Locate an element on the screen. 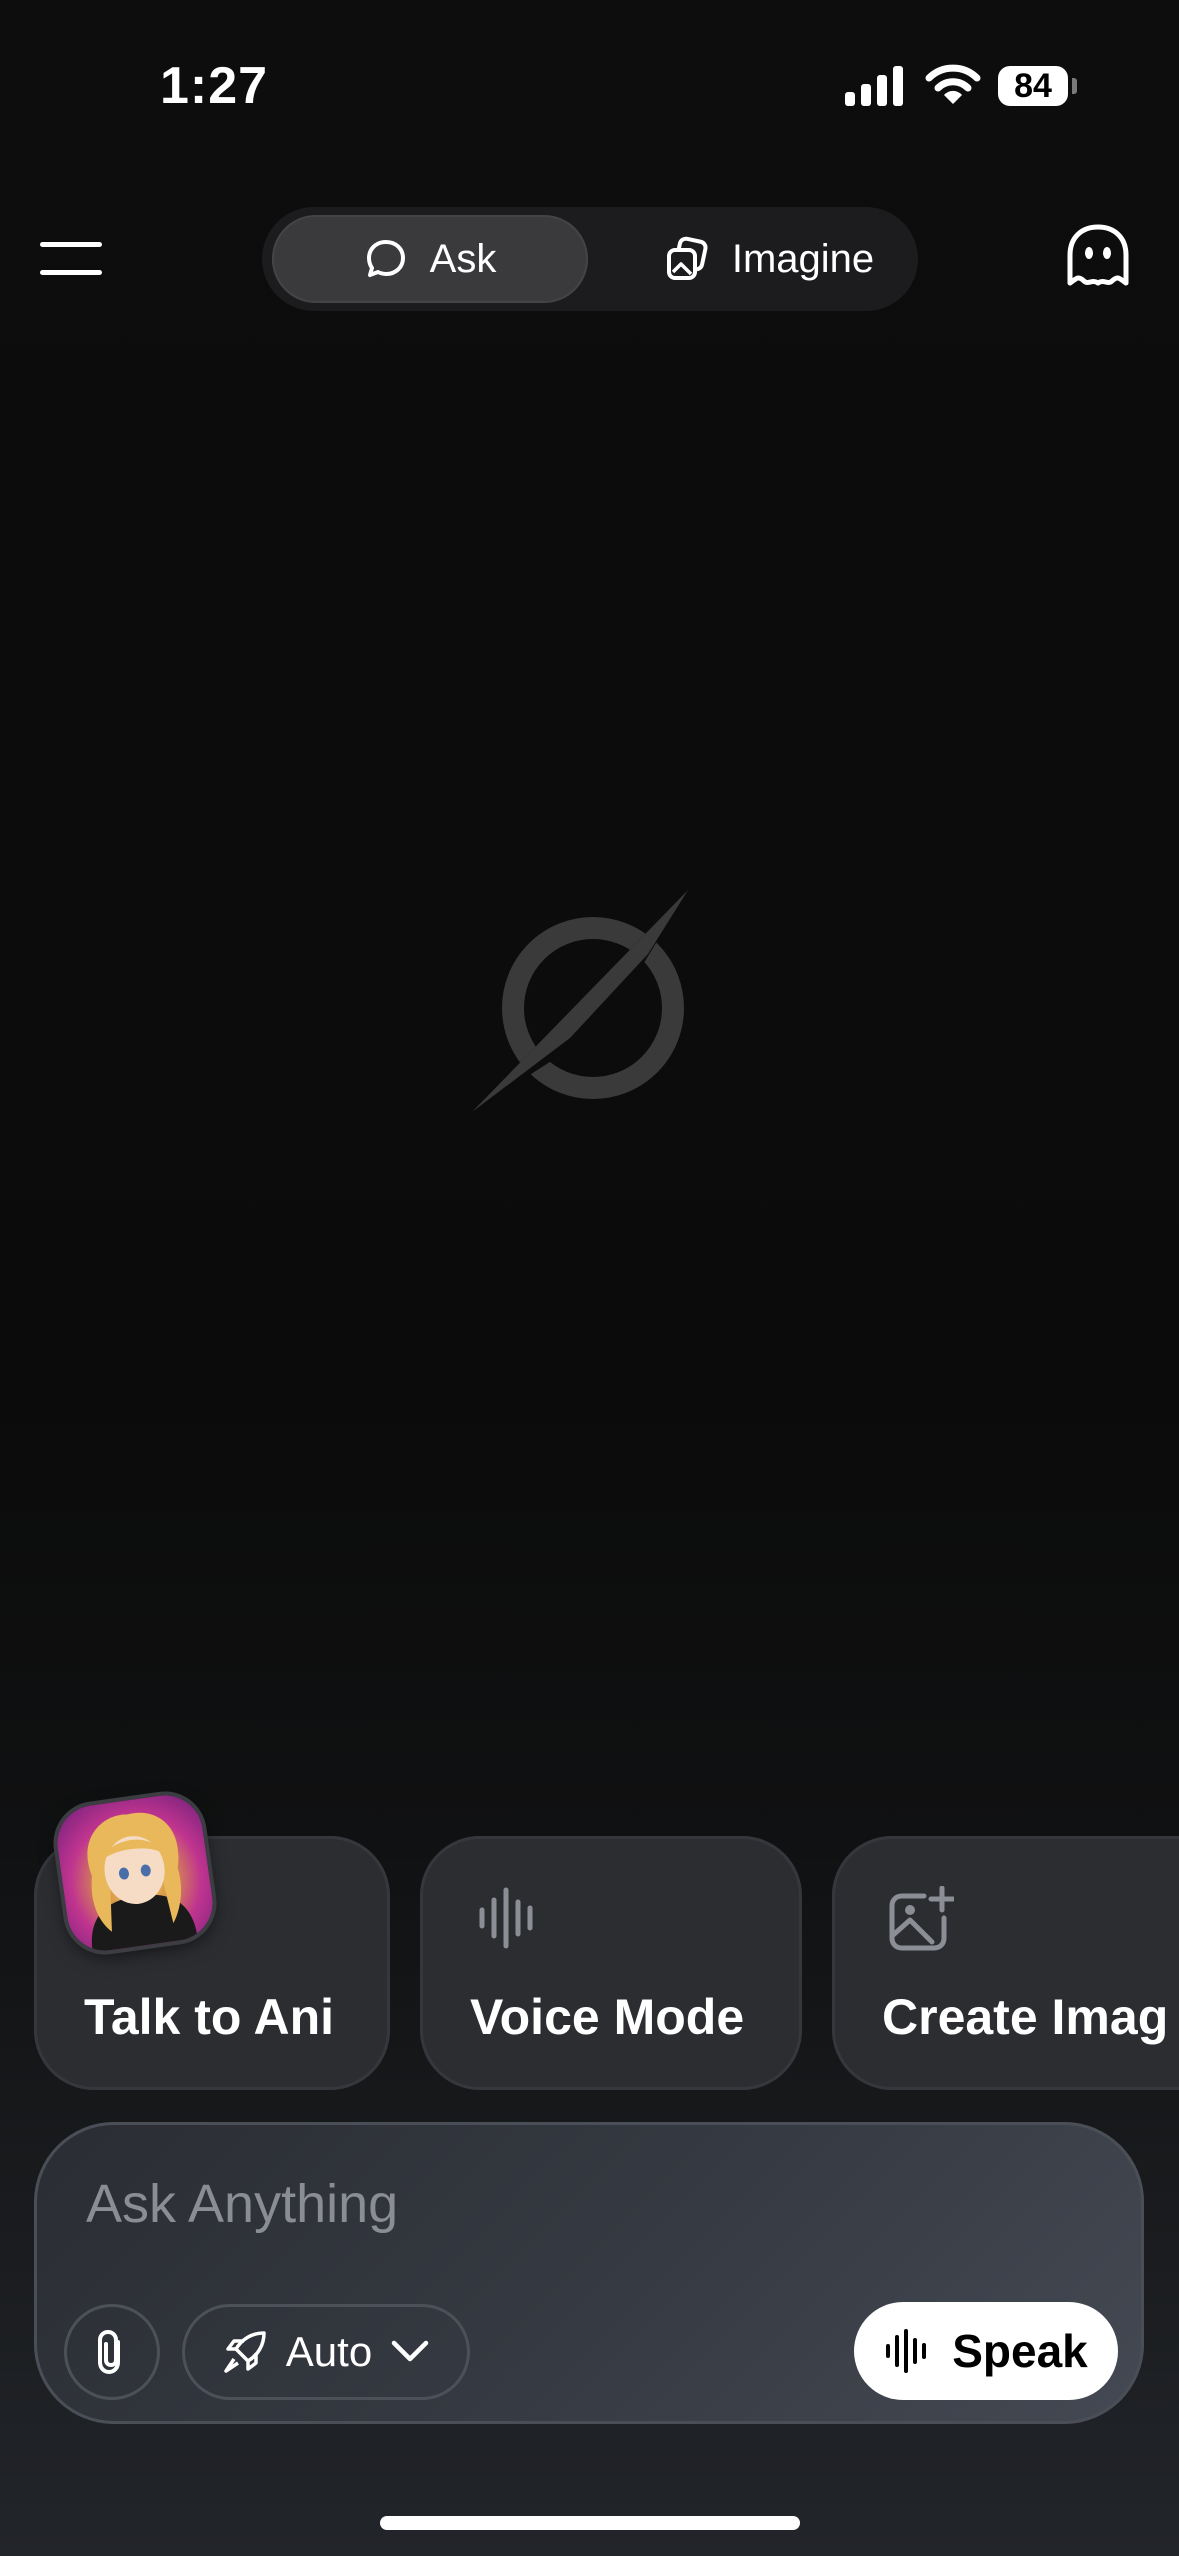 The image size is (1179, 2556). model-label: Auto is located at coordinates (329, 2351).